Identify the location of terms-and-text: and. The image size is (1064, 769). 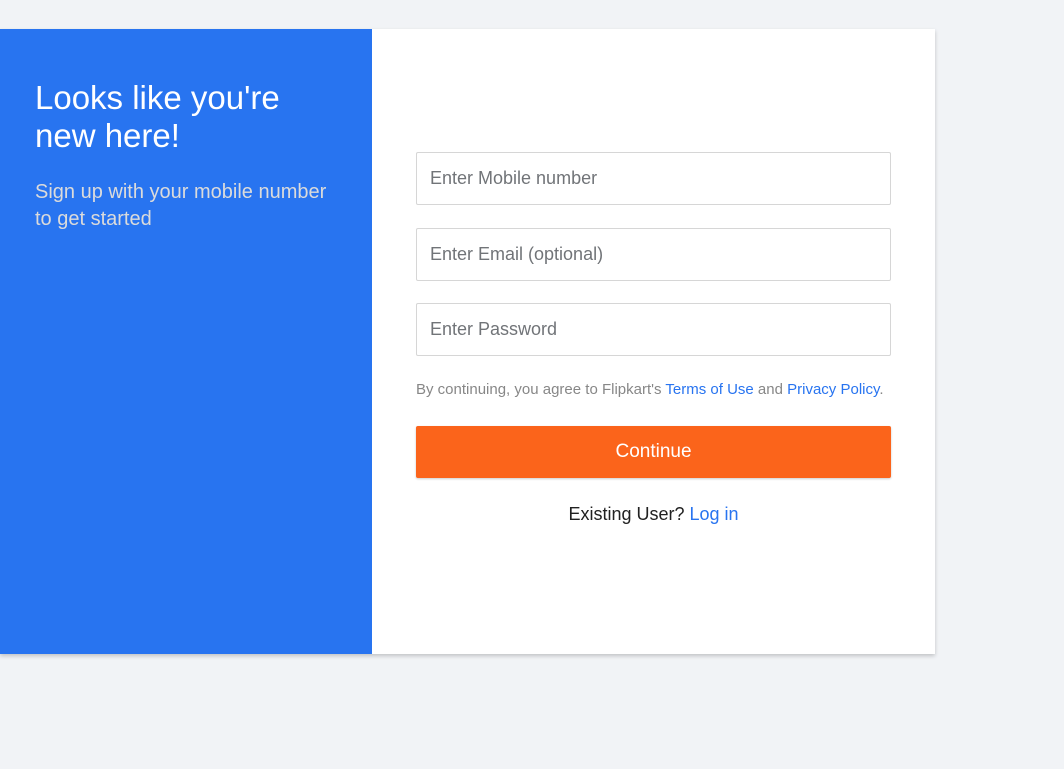
(770, 389).